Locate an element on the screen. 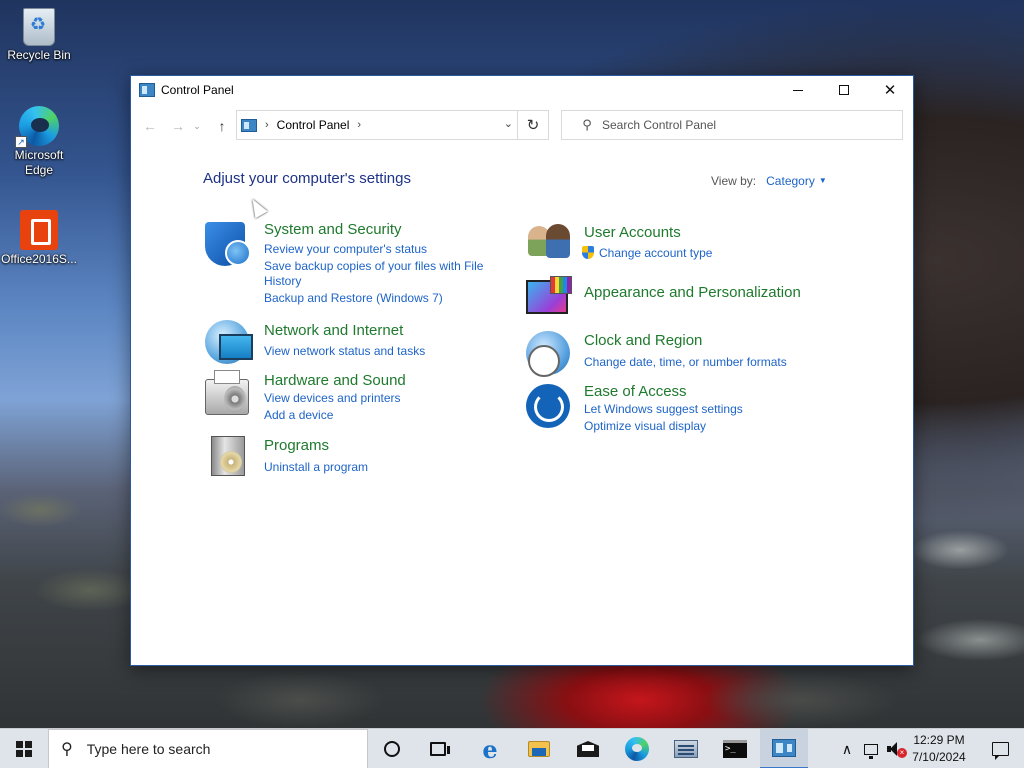 Image resolution: width=1024 pixels, height=768 pixels. desktop-icon-recycle-bin: Recycle Bin is located at coordinates (39, 35).